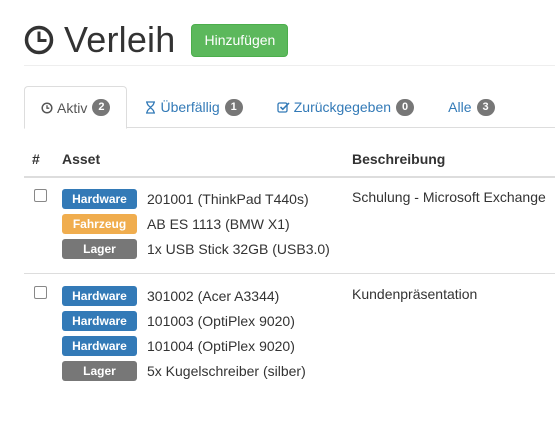 This screenshot has height=435, width=555. I want to click on asset-name: 5x Kugelschreiber (silber), so click(226, 370).